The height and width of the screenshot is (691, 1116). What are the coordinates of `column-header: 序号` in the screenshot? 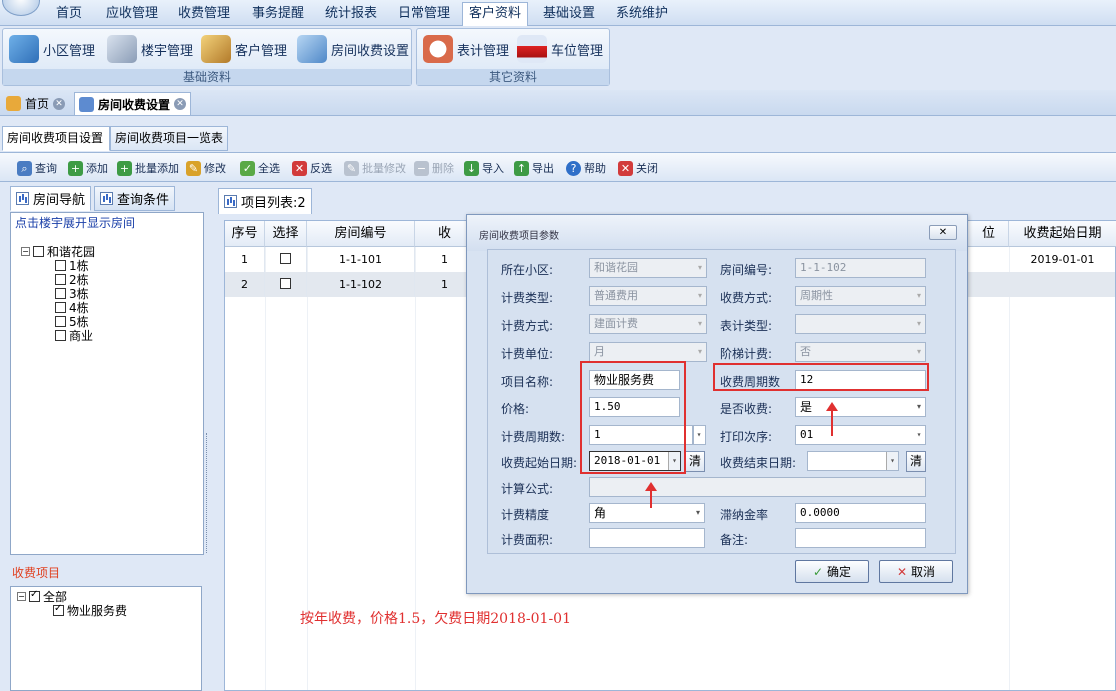 It's located at (245, 234).